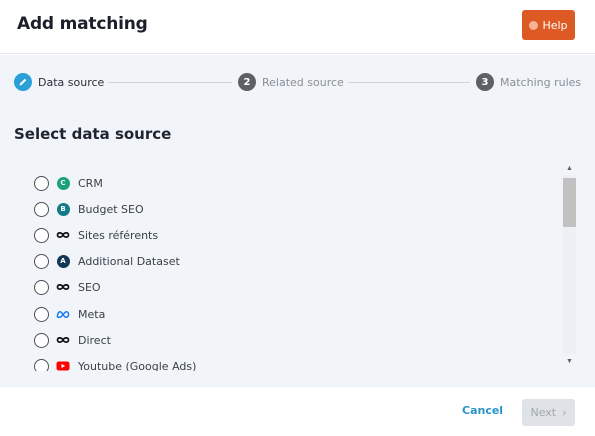 This screenshot has width=595, height=436. Describe the element at coordinates (129, 261) in the screenshot. I see `source-label: Additional Dataset` at that location.